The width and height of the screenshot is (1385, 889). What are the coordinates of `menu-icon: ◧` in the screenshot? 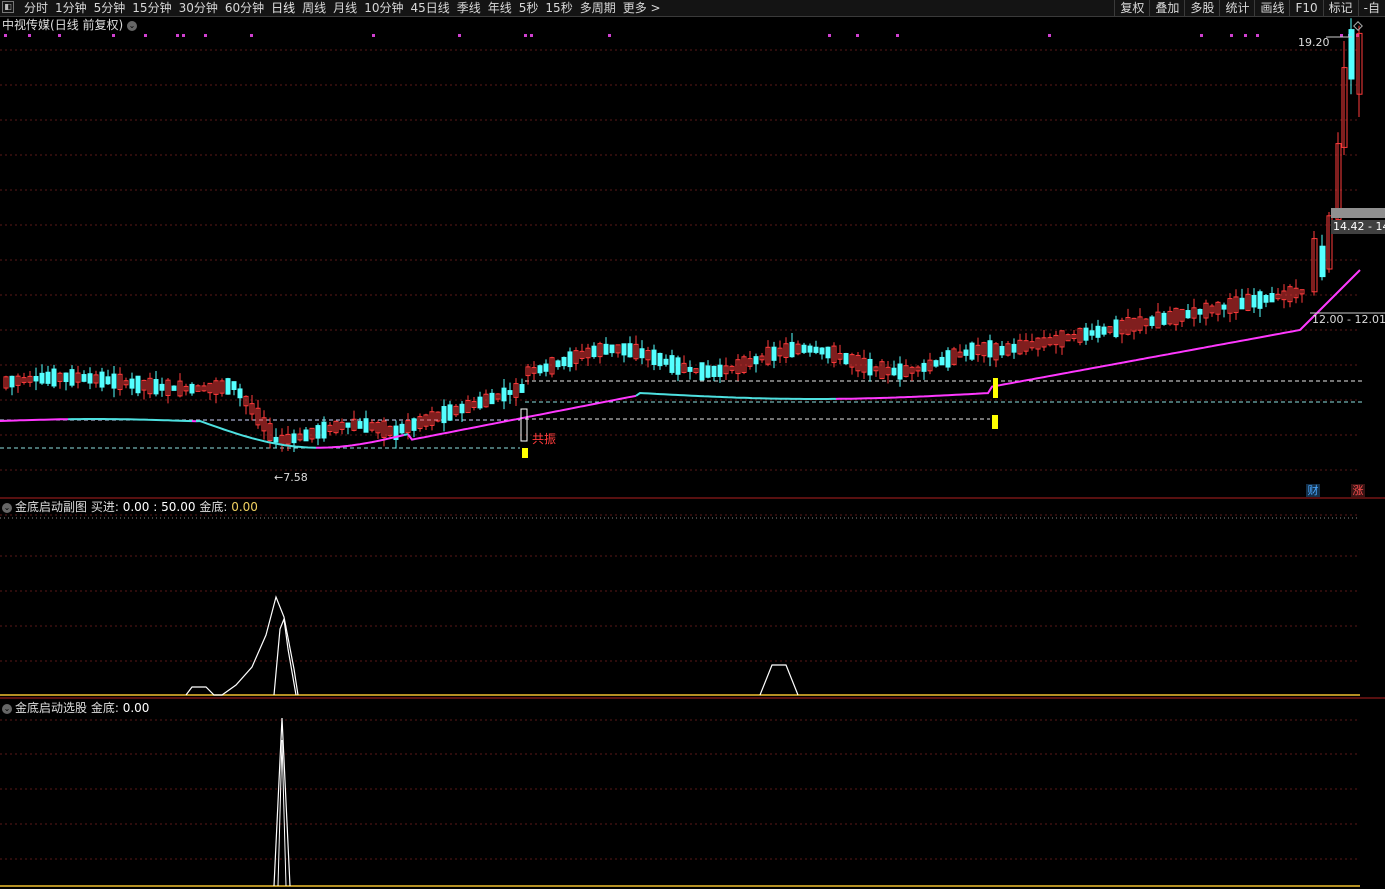 It's located at (8, 7).